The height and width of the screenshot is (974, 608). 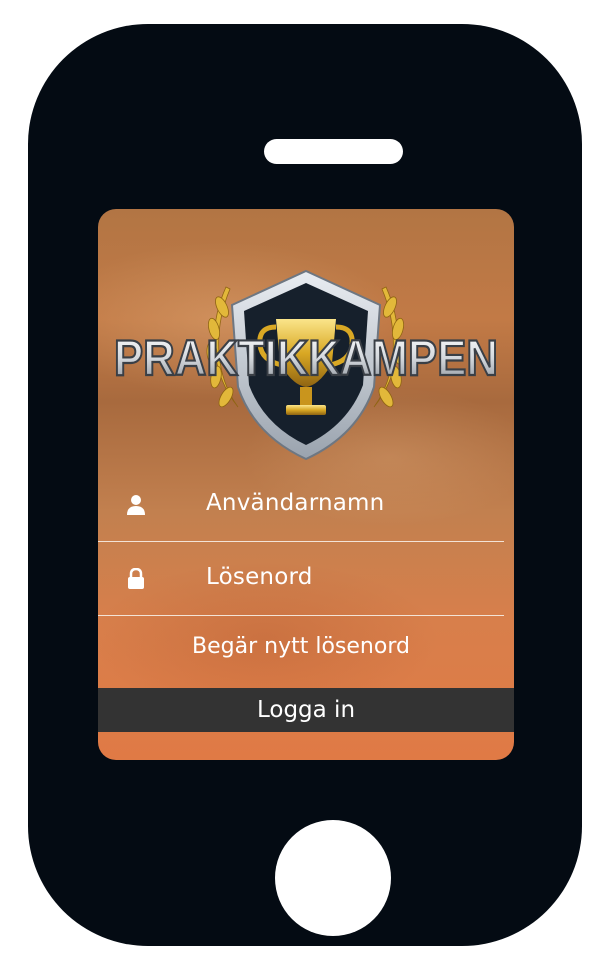 I want to click on login-button: Logga in, so click(x=306, y=710).